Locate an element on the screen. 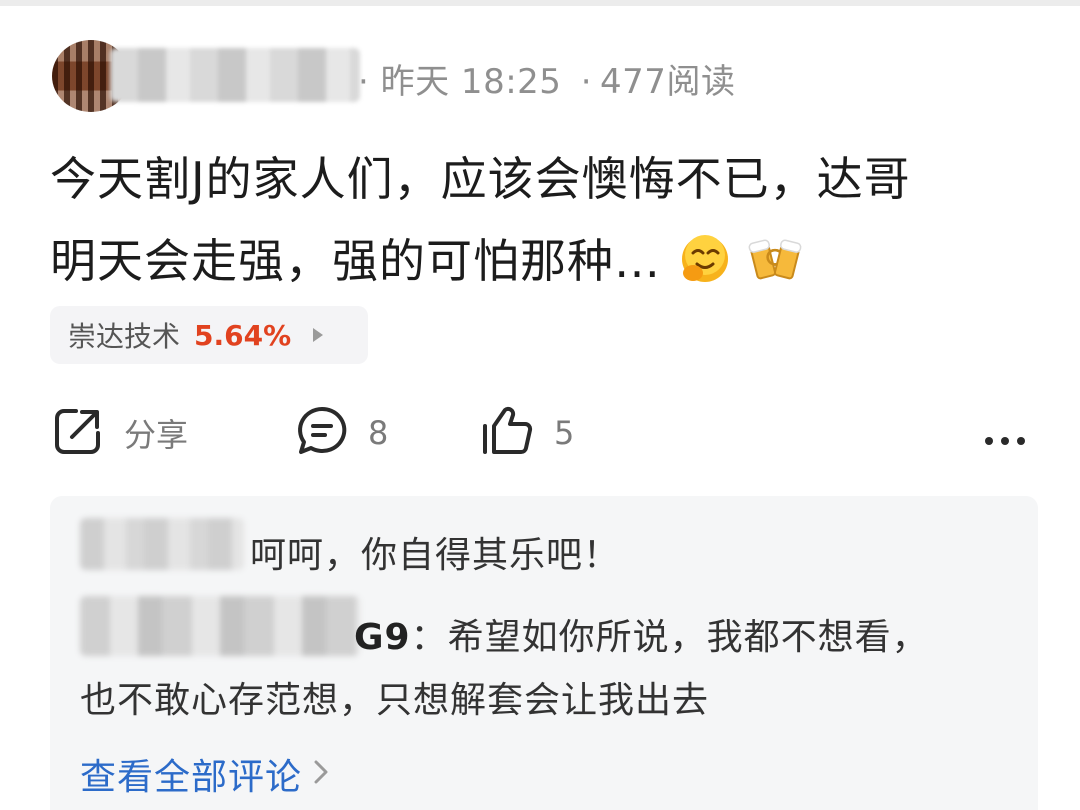  author-name-redacted is located at coordinates (235, 75).